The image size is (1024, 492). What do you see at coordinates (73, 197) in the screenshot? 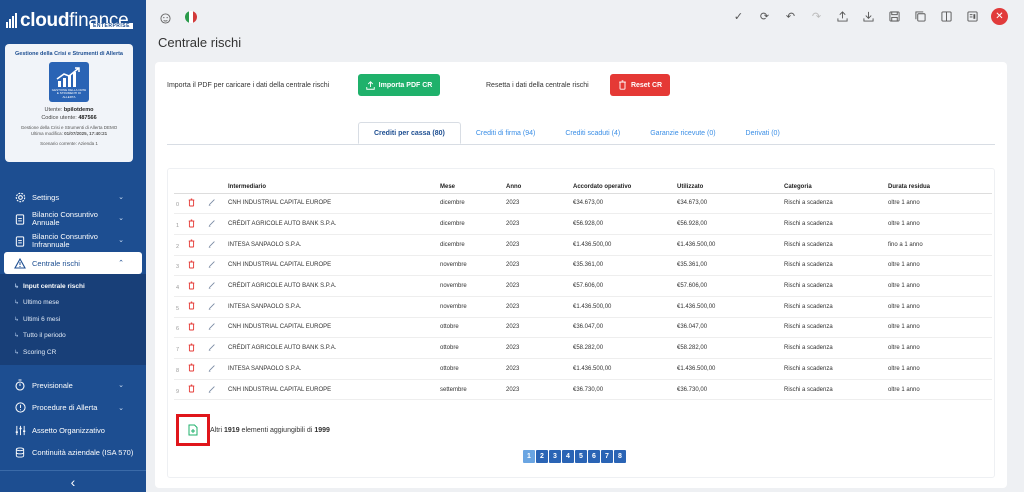
I see `sidebar-item-settings: Settings ⌄` at bounding box center [73, 197].